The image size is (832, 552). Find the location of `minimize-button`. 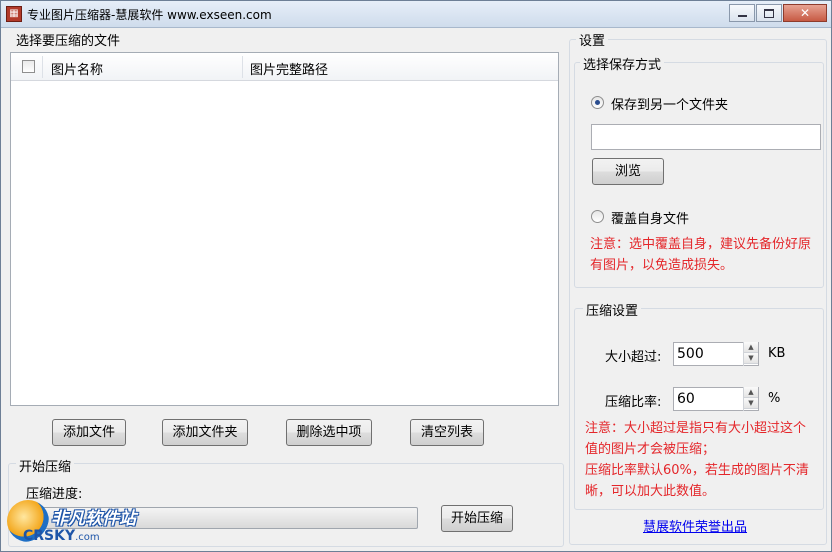

minimize-button is located at coordinates (742, 13).